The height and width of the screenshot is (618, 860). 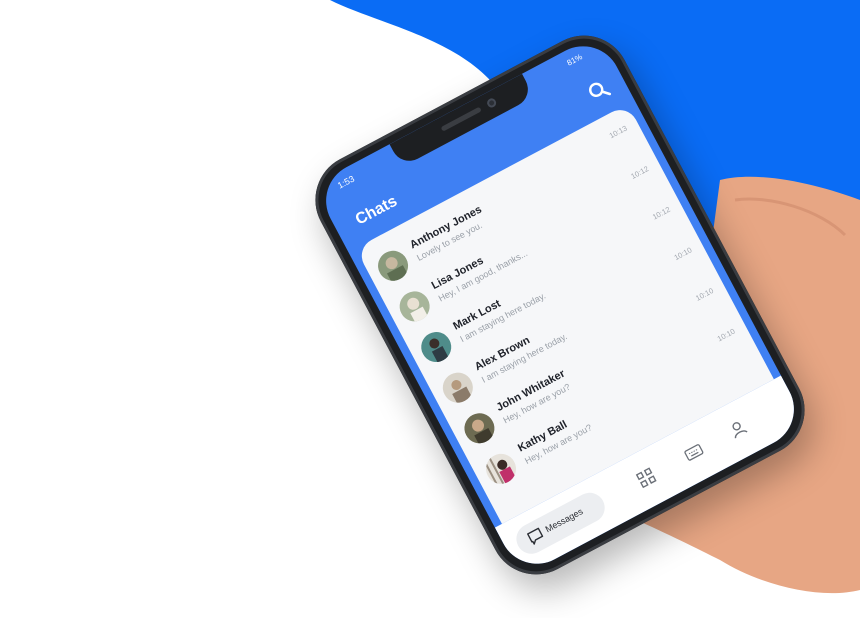 What do you see at coordinates (346, 182) in the screenshot?
I see `status-time: 1:53` at bounding box center [346, 182].